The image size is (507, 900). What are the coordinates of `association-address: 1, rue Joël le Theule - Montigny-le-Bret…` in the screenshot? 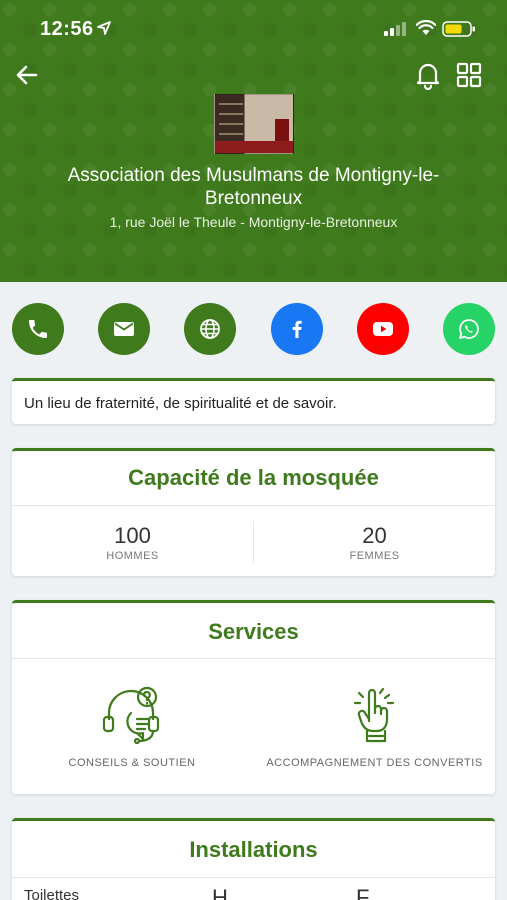 It's located at (253, 222).